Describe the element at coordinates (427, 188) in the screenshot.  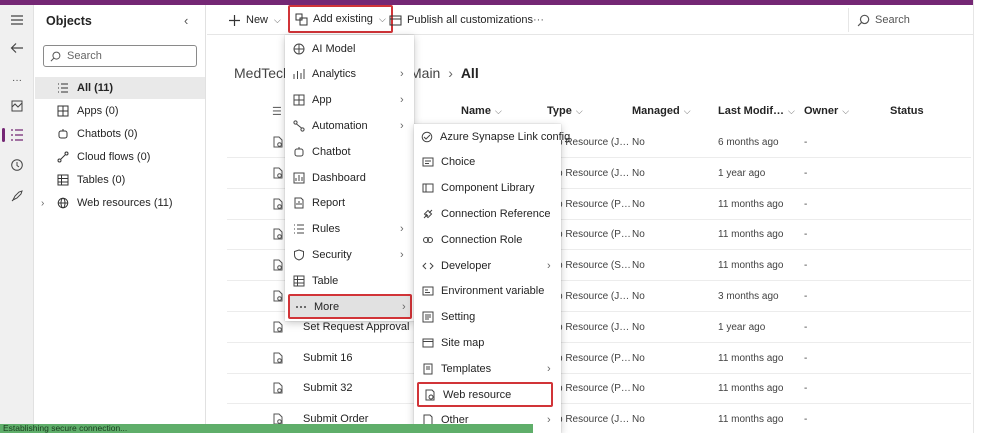
I see `component-library-icon` at that location.